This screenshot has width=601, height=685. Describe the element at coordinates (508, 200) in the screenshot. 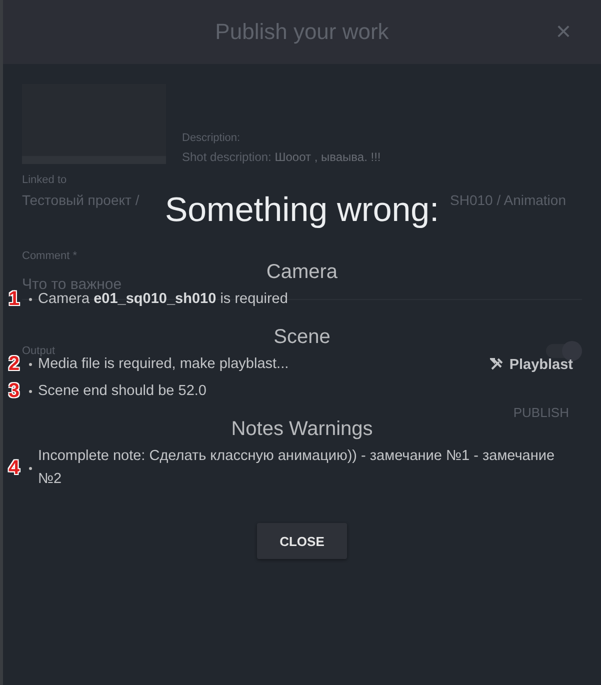

I see `linked-path: SH010 / Animation` at that location.